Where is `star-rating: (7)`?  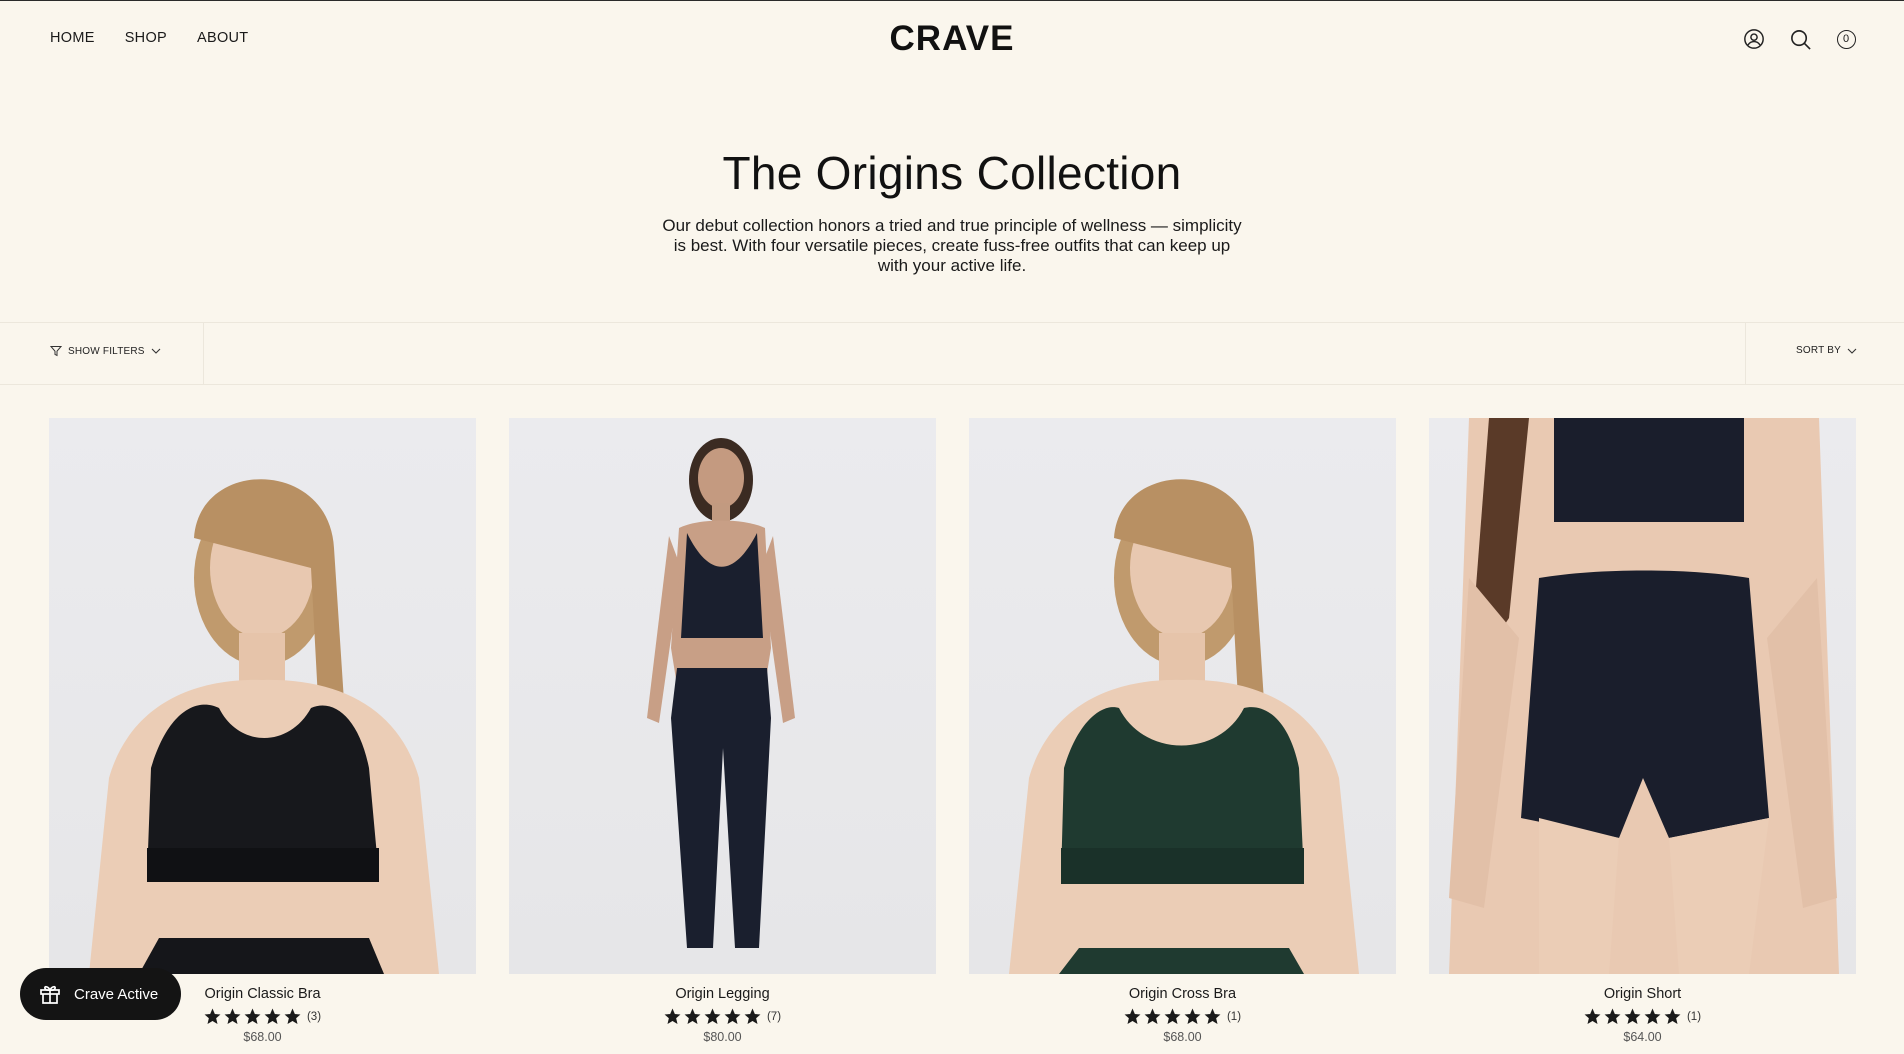
star-rating: (7) is located at coordinates (722, 1016).